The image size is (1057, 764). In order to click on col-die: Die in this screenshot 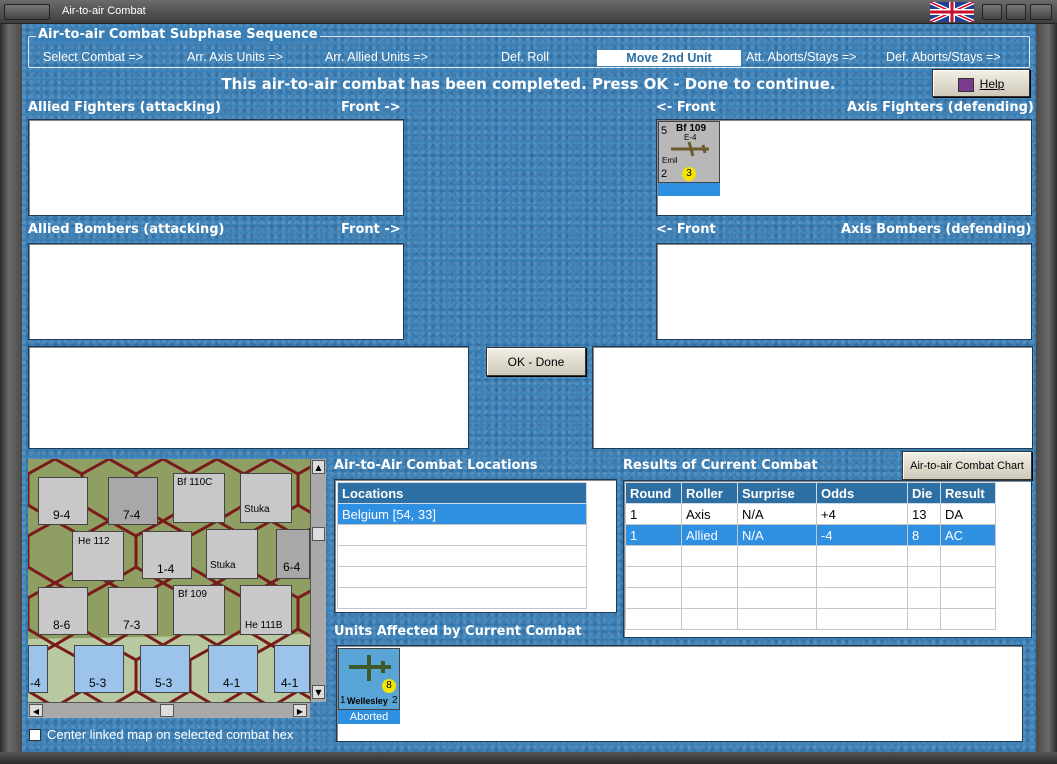, I will do `click(924, 493)`.